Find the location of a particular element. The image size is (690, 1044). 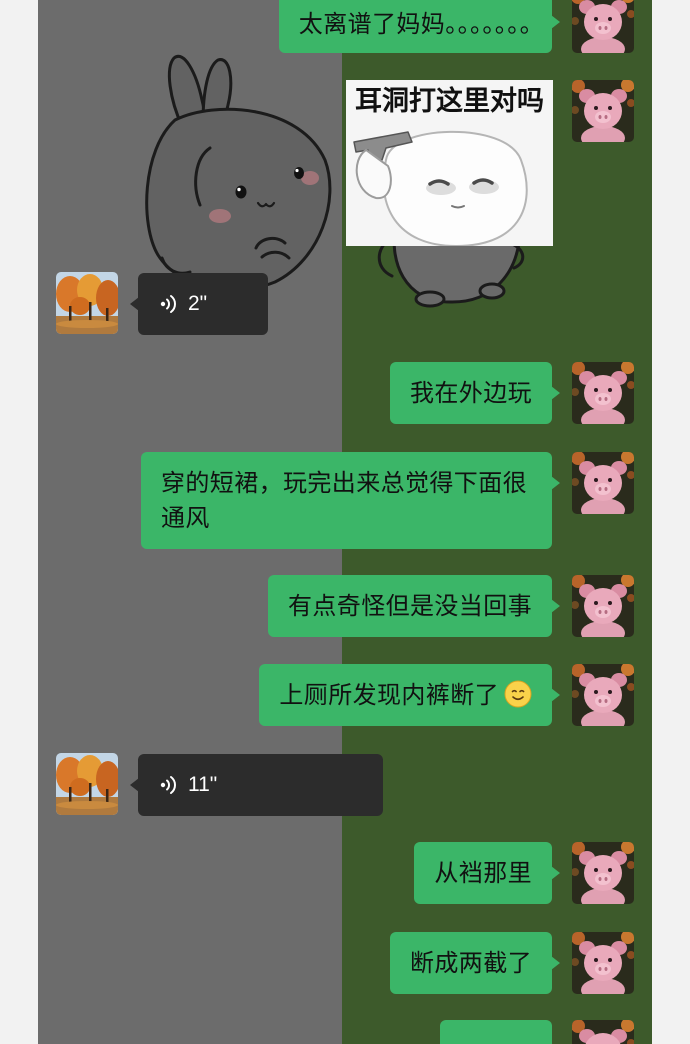

bunny-eye-left is located at coordinates (241, 192).